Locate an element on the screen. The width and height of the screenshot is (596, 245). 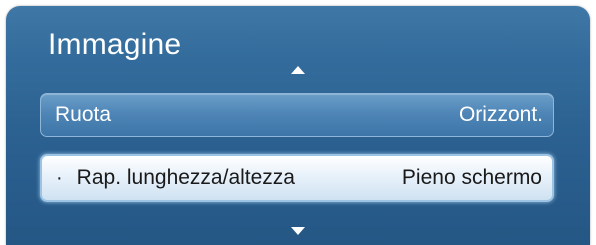
scroll-up-icon is located at coordinates (298, 70).